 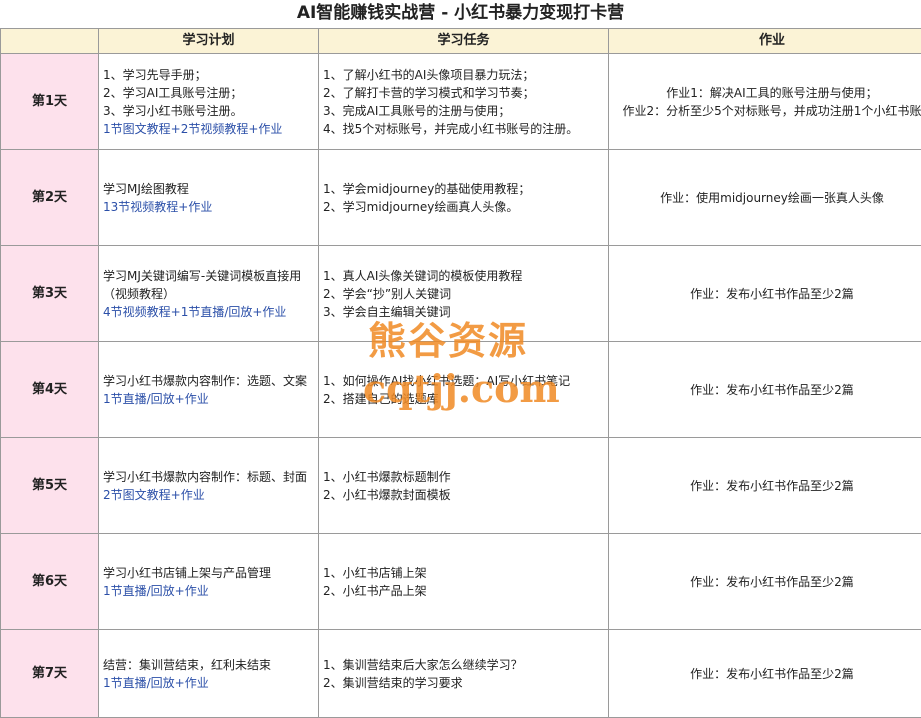 What do you see at coordinates (50, 41) in the screenshot?
I see `header-corner-cell` at bounding box center [50, 41].